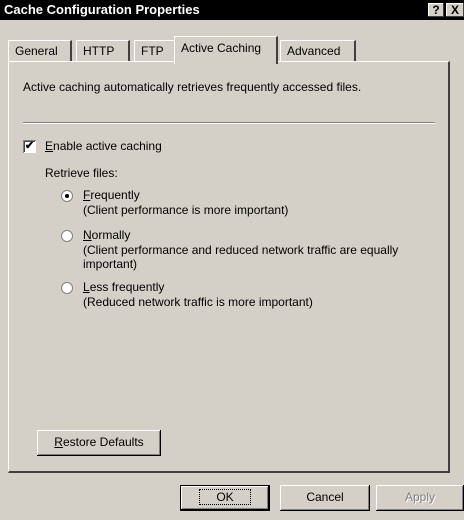 The image size is (464, 520). What do you see at coordinates (102, 9) in the screenshot?
I see `window-title: Cache Configuration Properties` at bounding box center [102, 9].